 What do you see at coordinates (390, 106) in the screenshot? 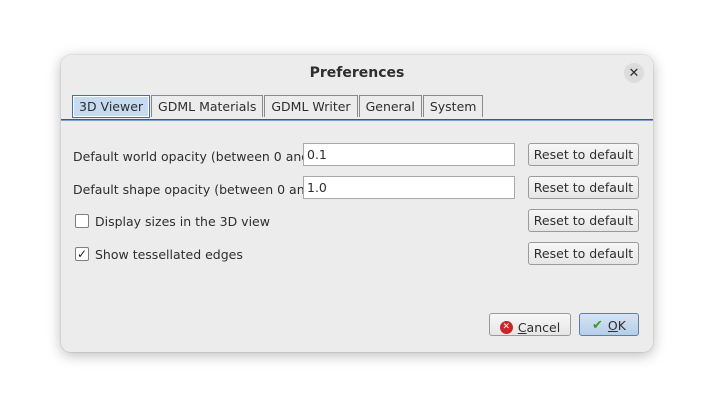
I see `tab-general: General` at bounding box center [390, 106].